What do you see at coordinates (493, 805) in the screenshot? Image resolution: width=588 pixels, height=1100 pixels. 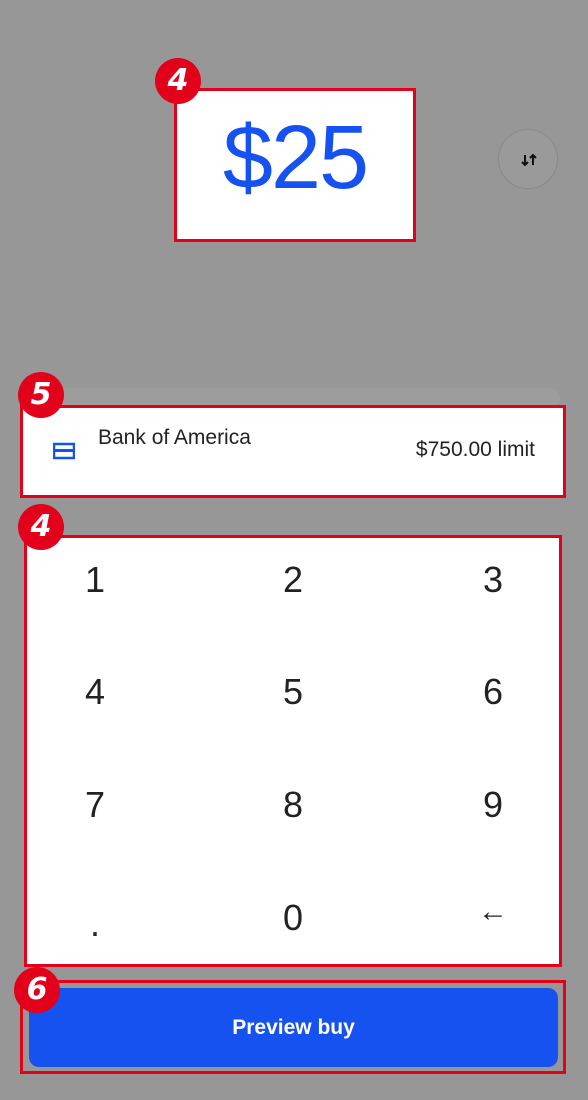 I see `key-9: 9` at bounding box center [493, 805].